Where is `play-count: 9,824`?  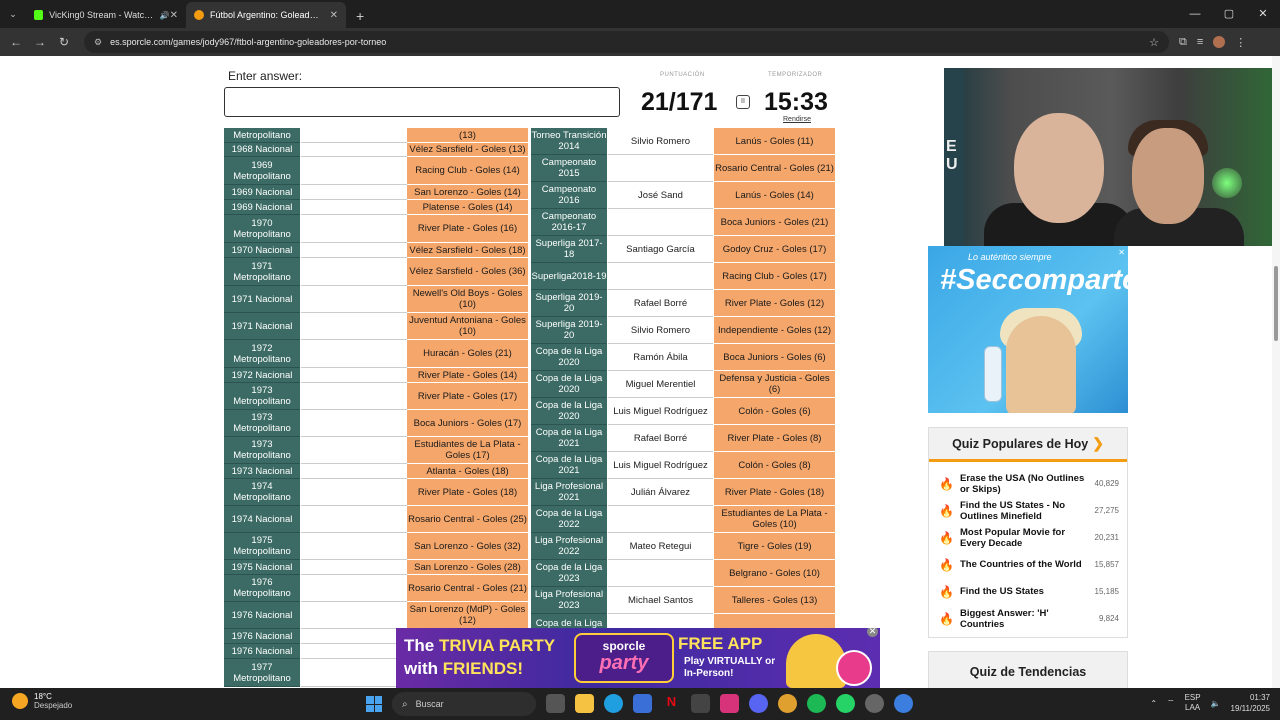 play-count: 9,824 is located at coordinates (1108, 618).